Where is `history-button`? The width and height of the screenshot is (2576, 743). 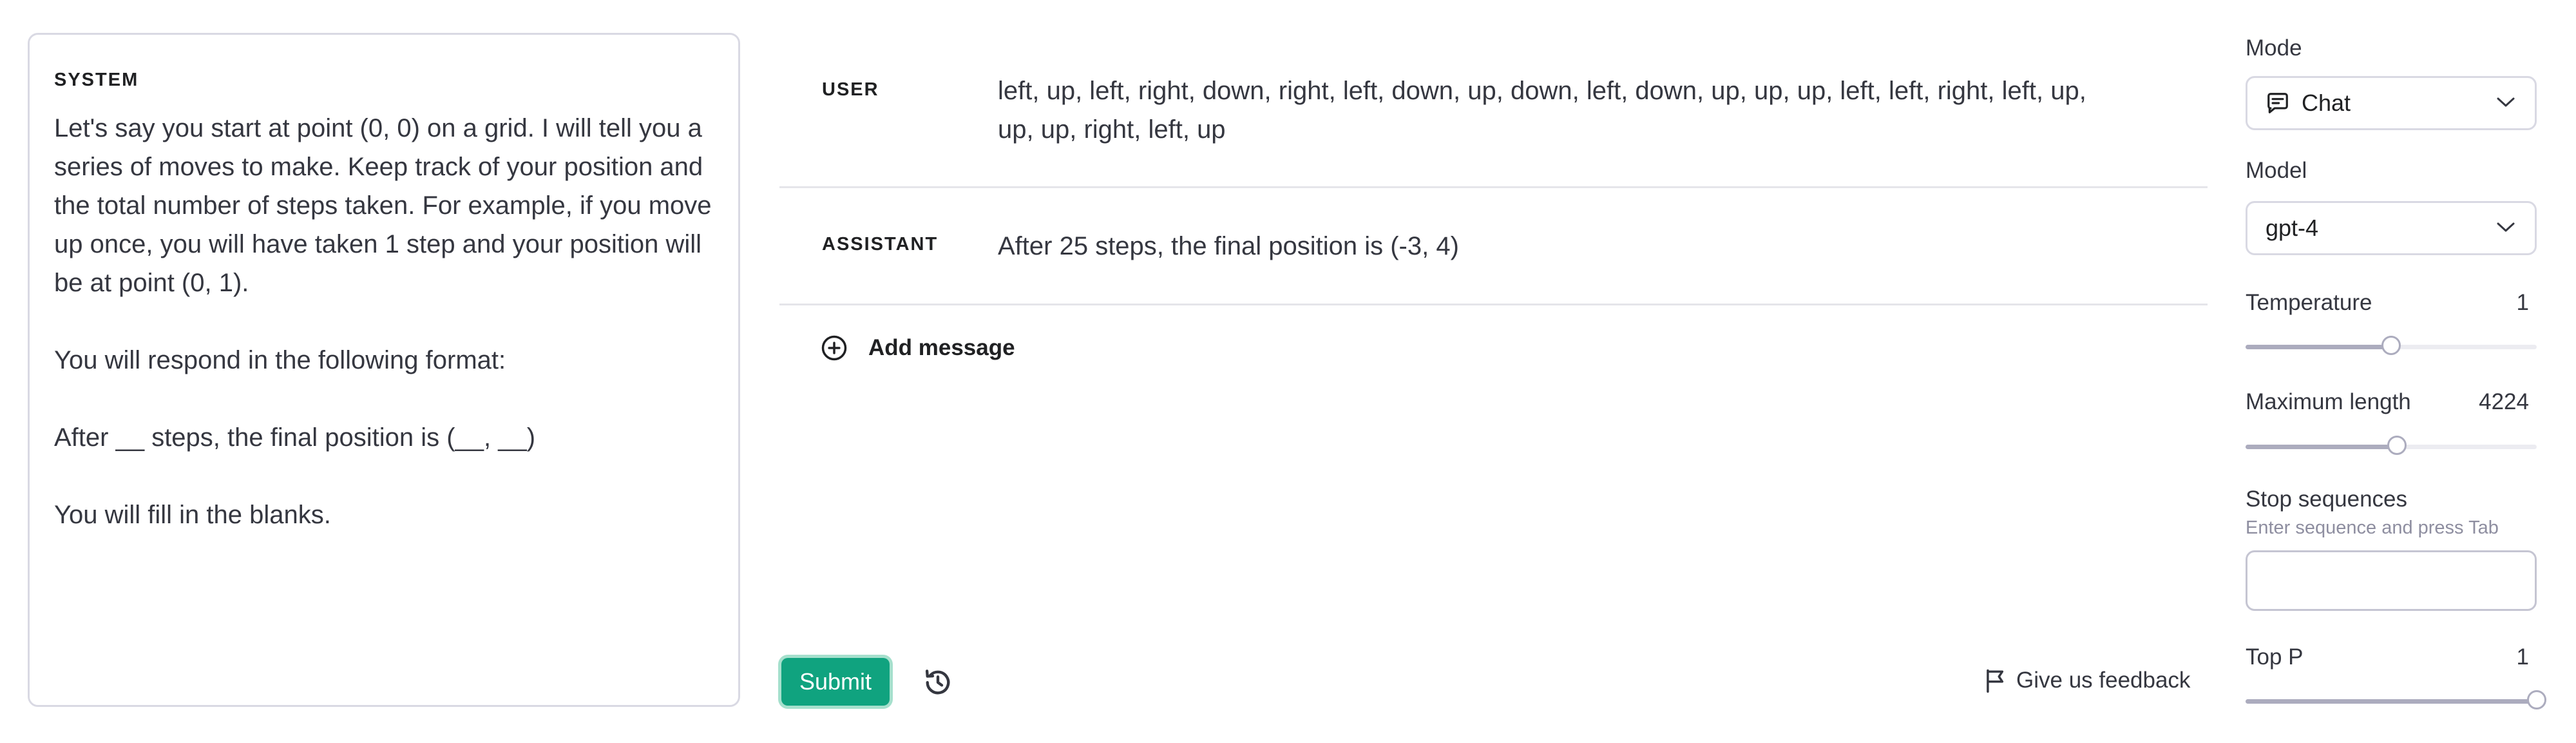
history-button is located at coordinates (938, 682).